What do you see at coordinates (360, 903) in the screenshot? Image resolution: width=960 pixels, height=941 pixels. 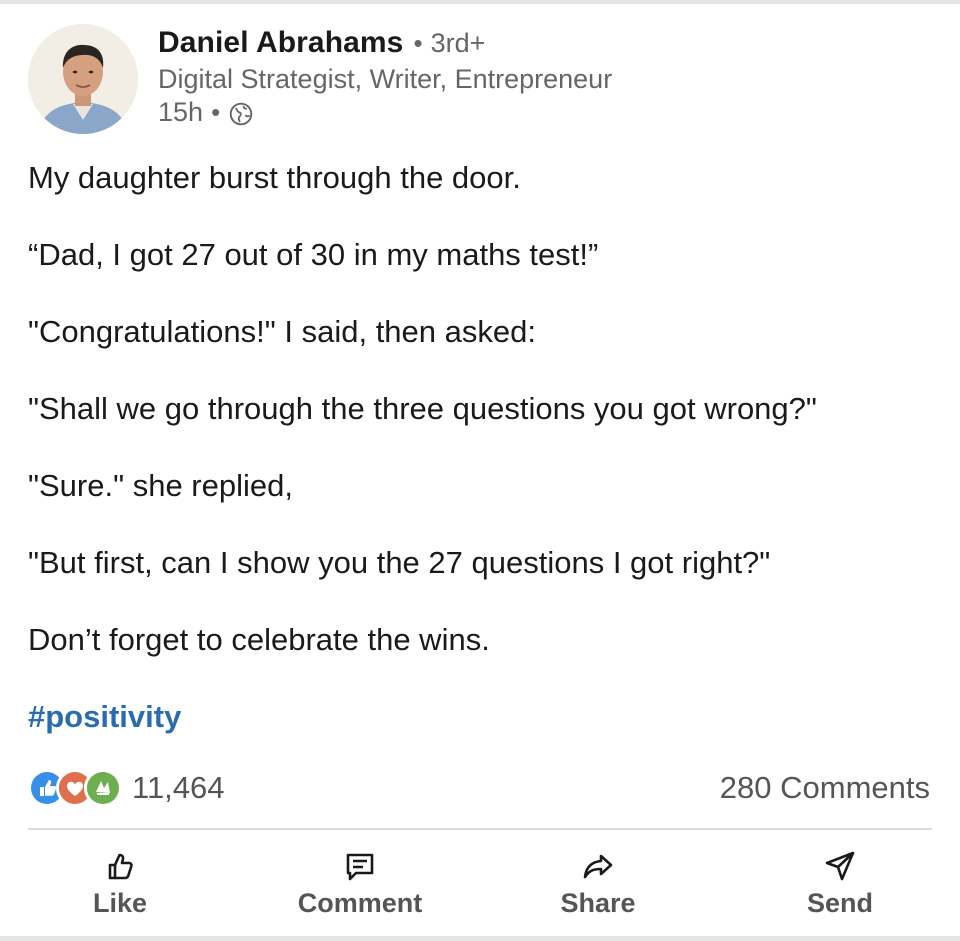 I see `comment-label: Comment` at bounding box center [360, 903].